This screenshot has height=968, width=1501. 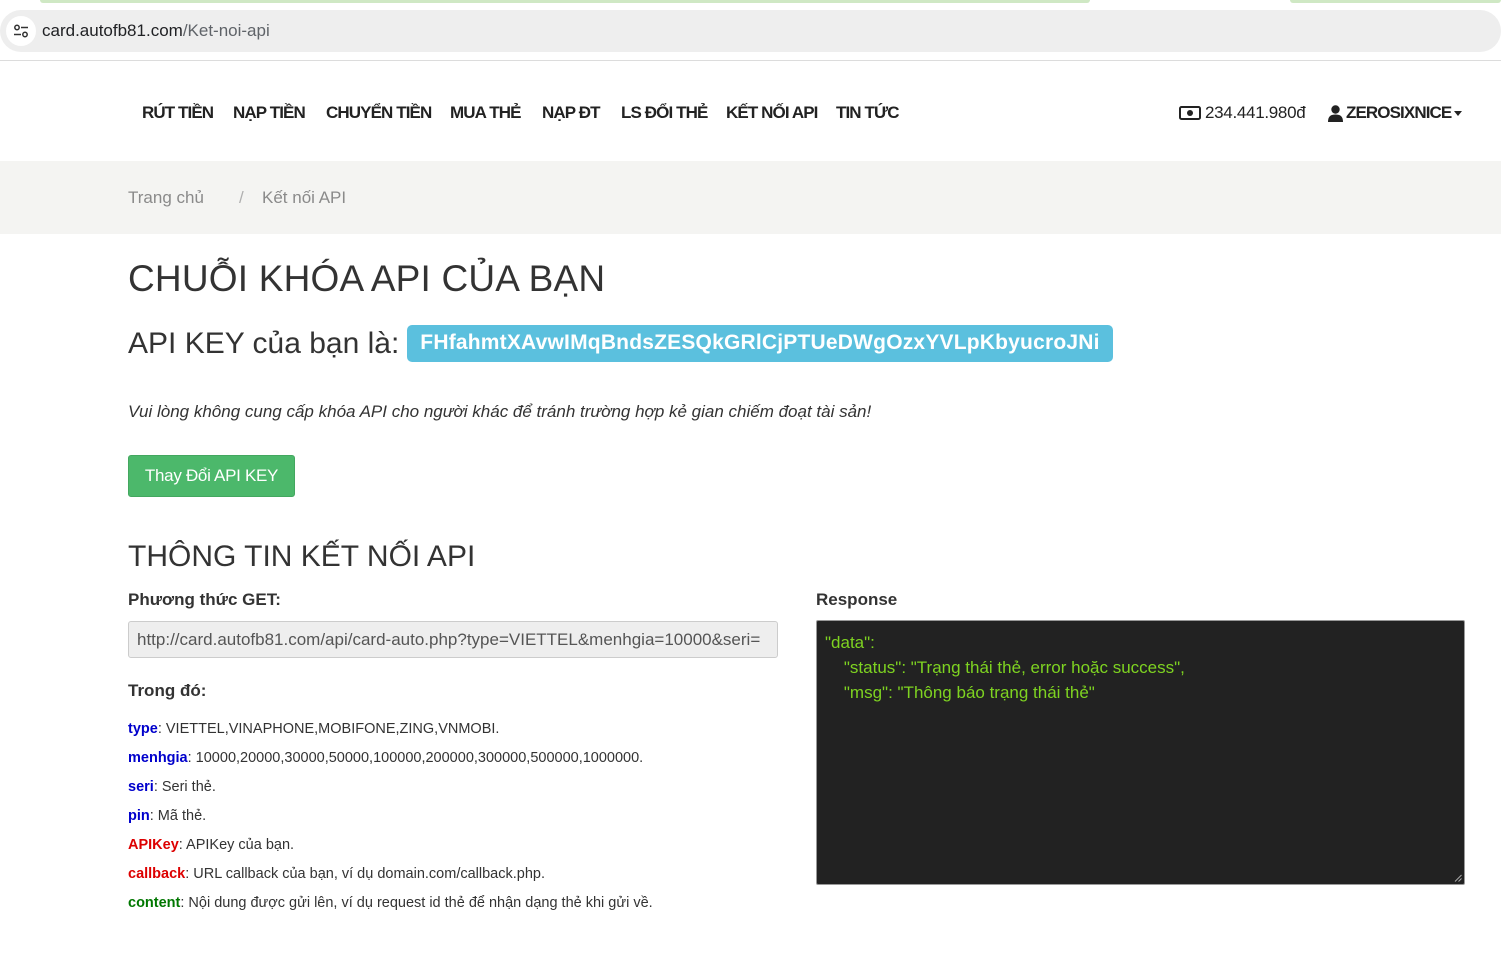 I want to click on breadcrumb-current: Kết nối API, so click(x=304, y=197).